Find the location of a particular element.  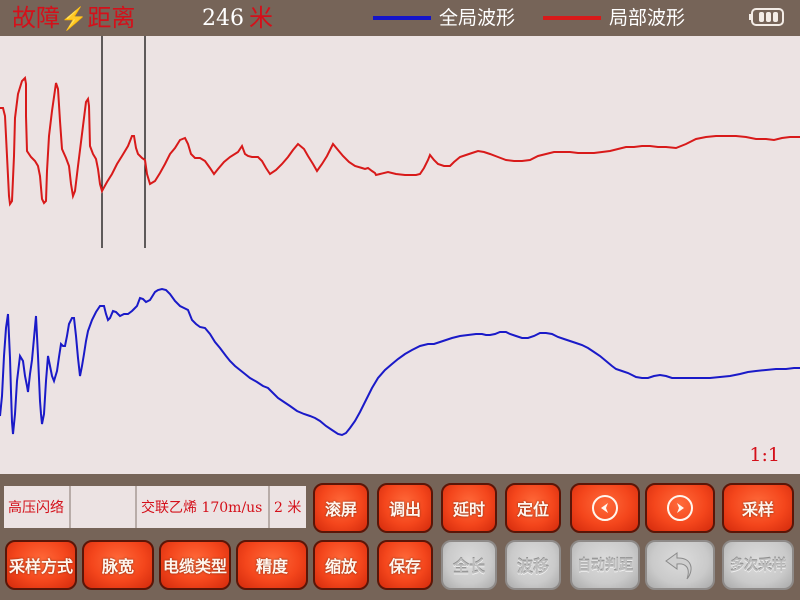

move-right-button is located at coordinates (680, 508).